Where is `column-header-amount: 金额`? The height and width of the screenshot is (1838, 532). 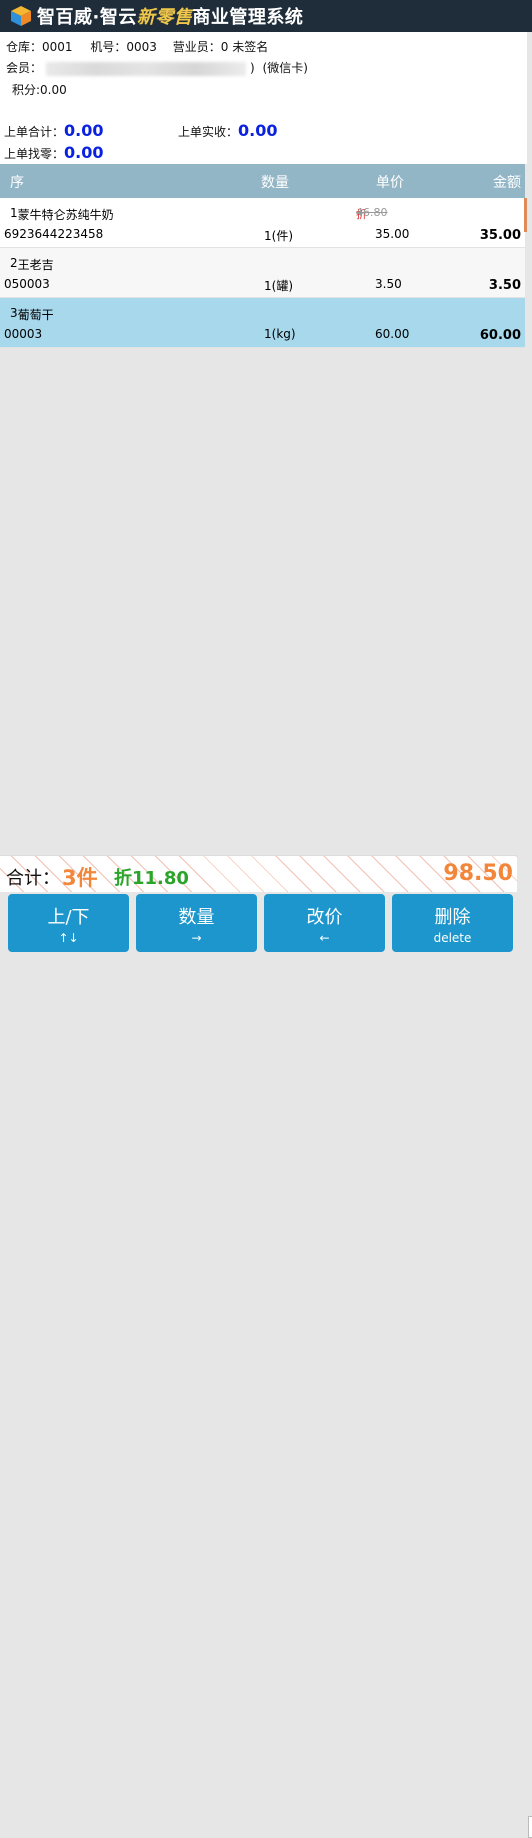
column-header-amount: 金额 is located at coordinates (507, 183).